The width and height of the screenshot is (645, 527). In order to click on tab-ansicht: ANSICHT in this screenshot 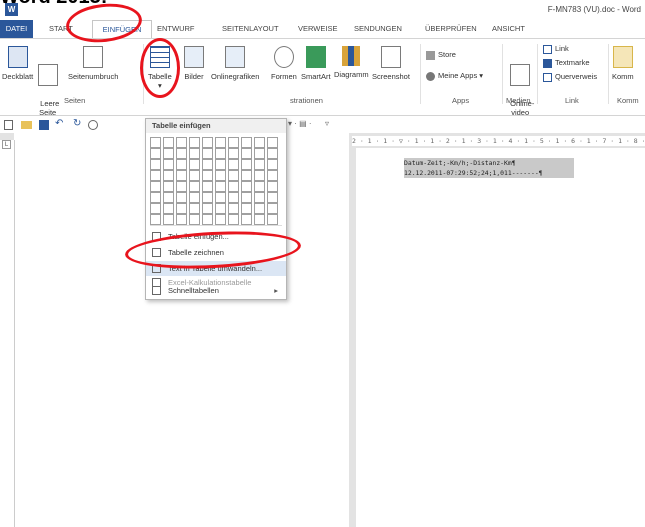, I will do `click(508, 28)`.